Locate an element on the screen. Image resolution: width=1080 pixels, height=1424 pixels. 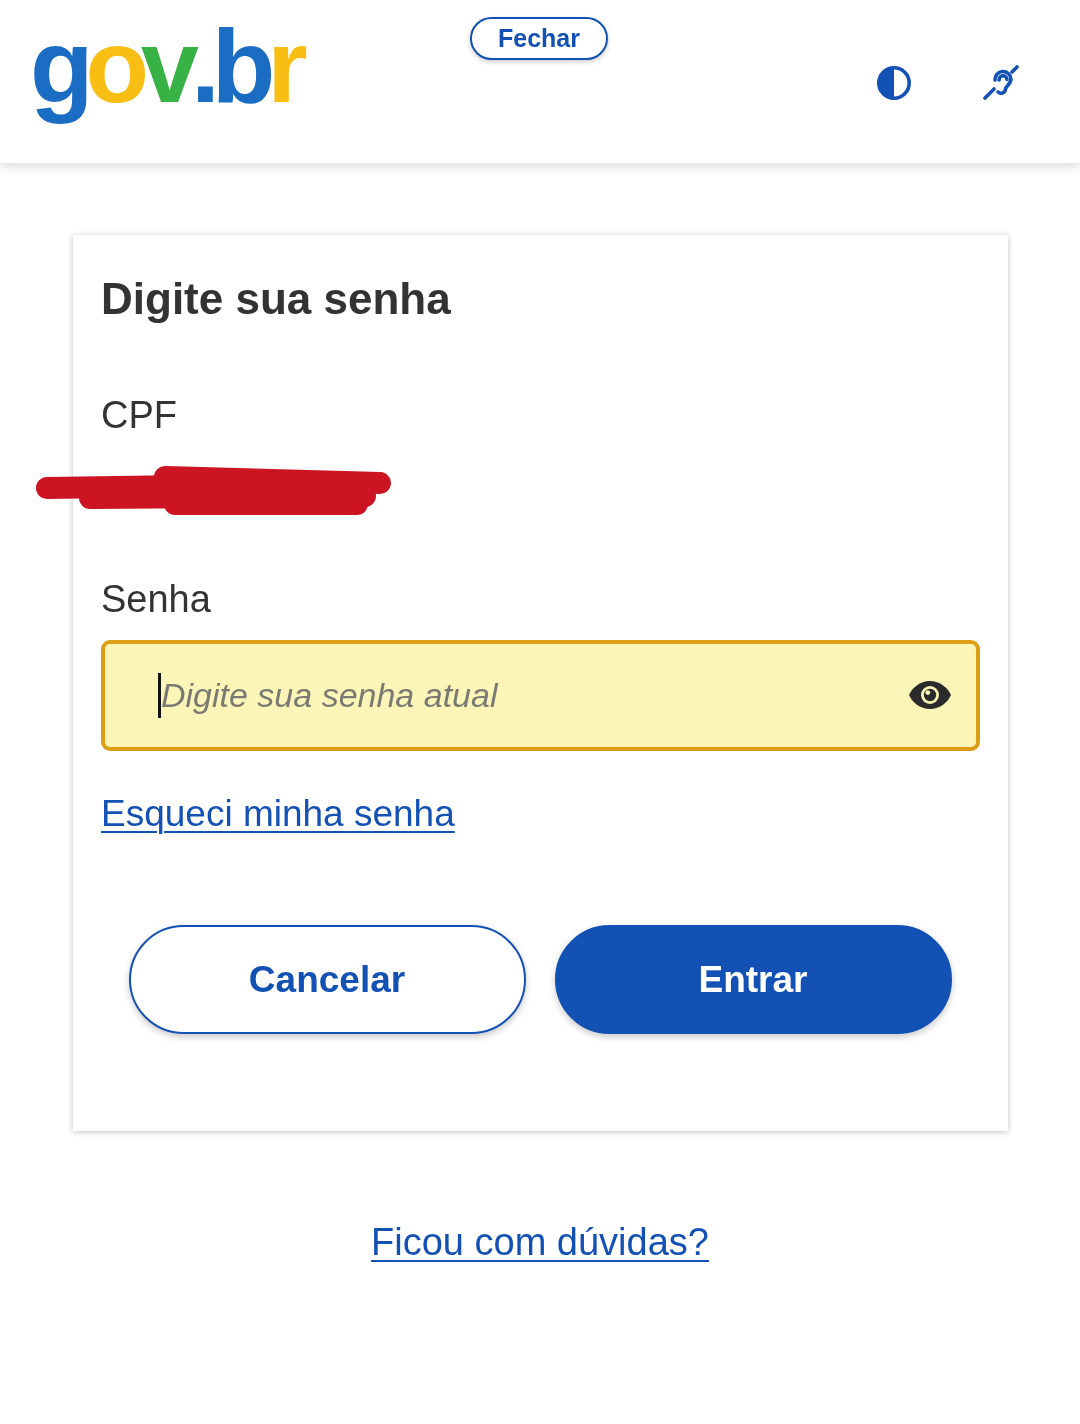
forgot-password-link: Esqueci minha senha is located at coordinates (278, 814).